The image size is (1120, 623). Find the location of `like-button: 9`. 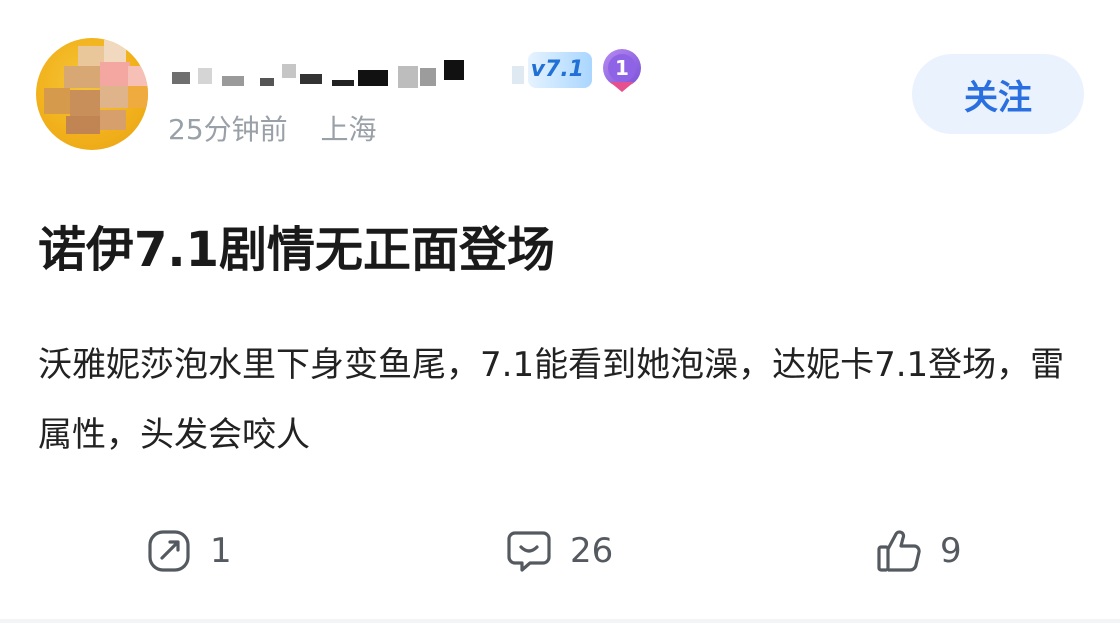

like-button: 9 is located at coordinates (919, 551).